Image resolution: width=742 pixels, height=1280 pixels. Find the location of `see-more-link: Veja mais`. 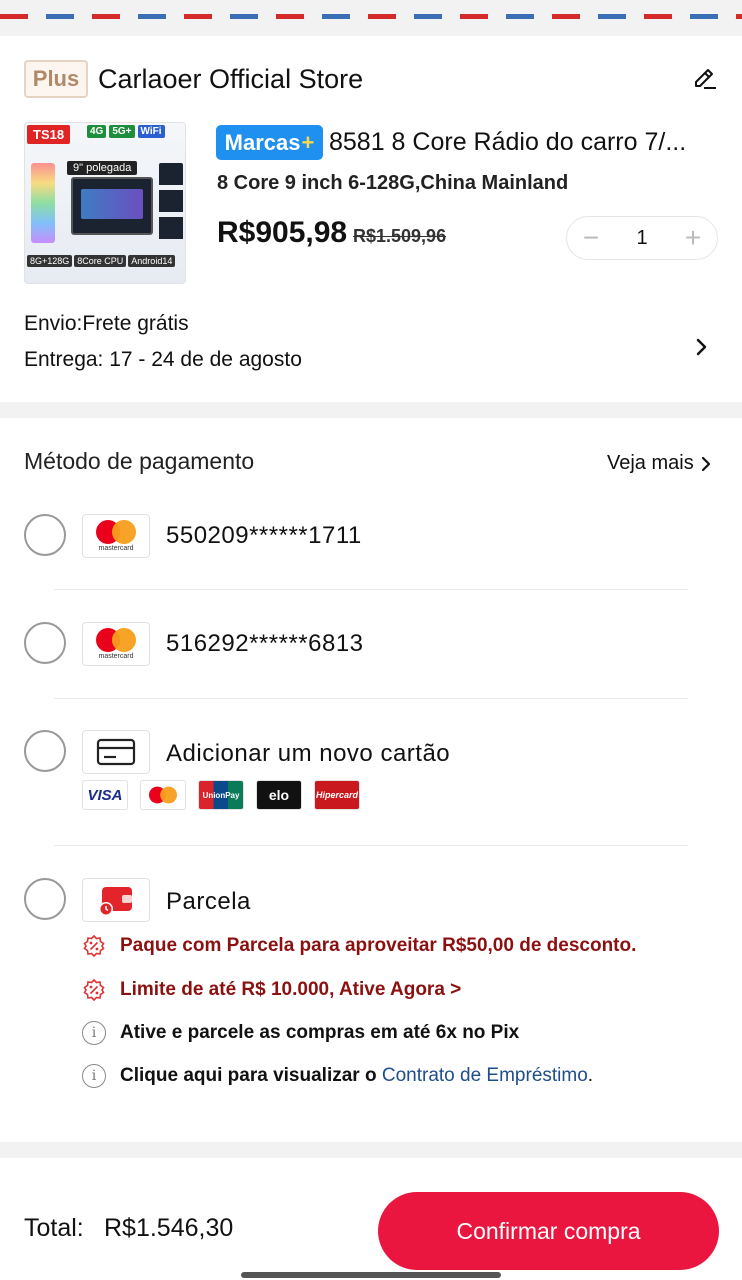

see-more-link: Veja mais is located at coordinates (659, 463).